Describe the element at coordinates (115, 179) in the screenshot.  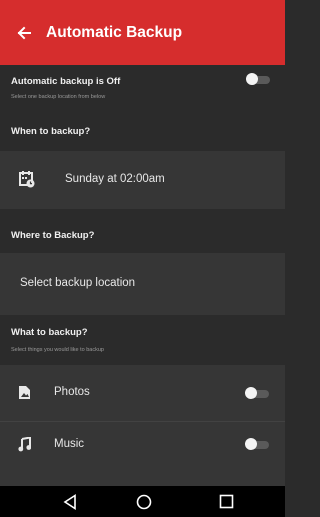
I see `schedule-value: Sunday at 02:00am` at that location.